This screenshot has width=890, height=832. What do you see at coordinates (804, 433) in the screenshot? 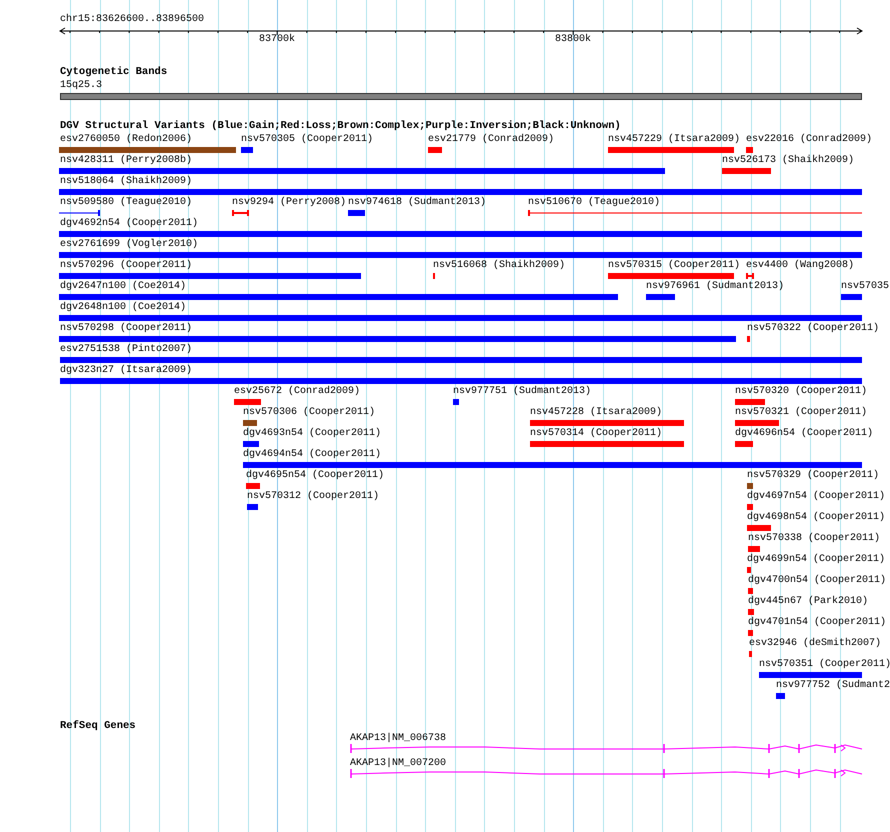
I see `variant-label: dgv4696n54 (Cooper2011)` at bounding box center [804, 433].